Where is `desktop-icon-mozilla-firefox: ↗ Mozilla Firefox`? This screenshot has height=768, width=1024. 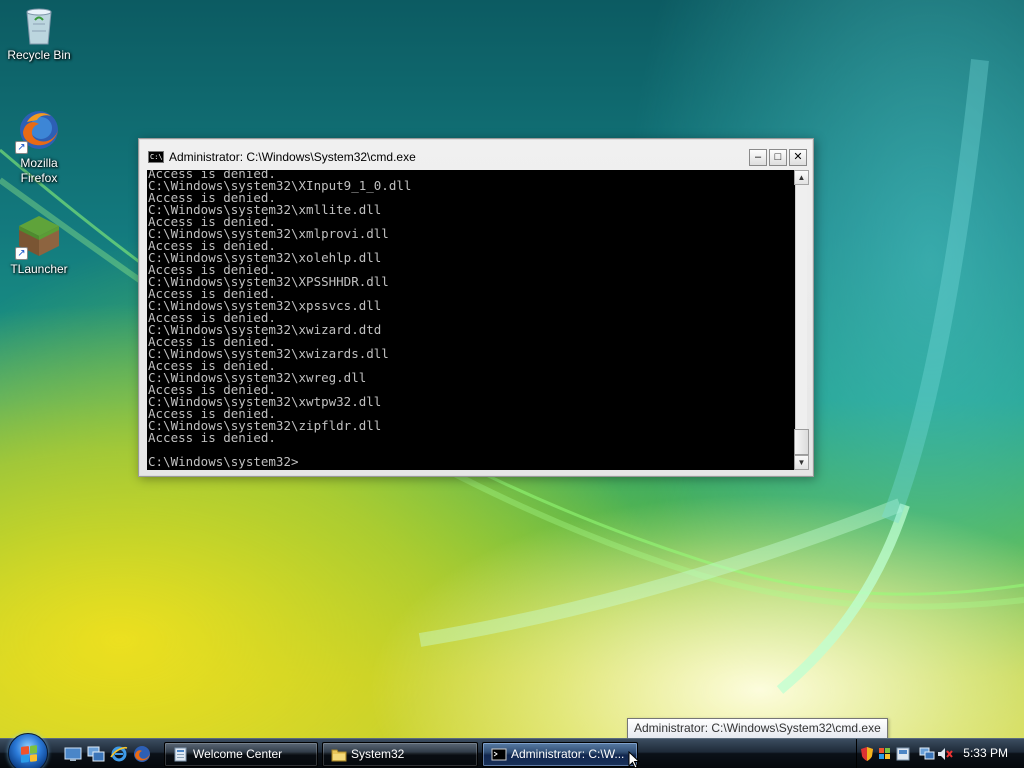
desktop-icon-mozilla-firefox: ↗ Mozilla Firefox is located at coordinates (39, 147).